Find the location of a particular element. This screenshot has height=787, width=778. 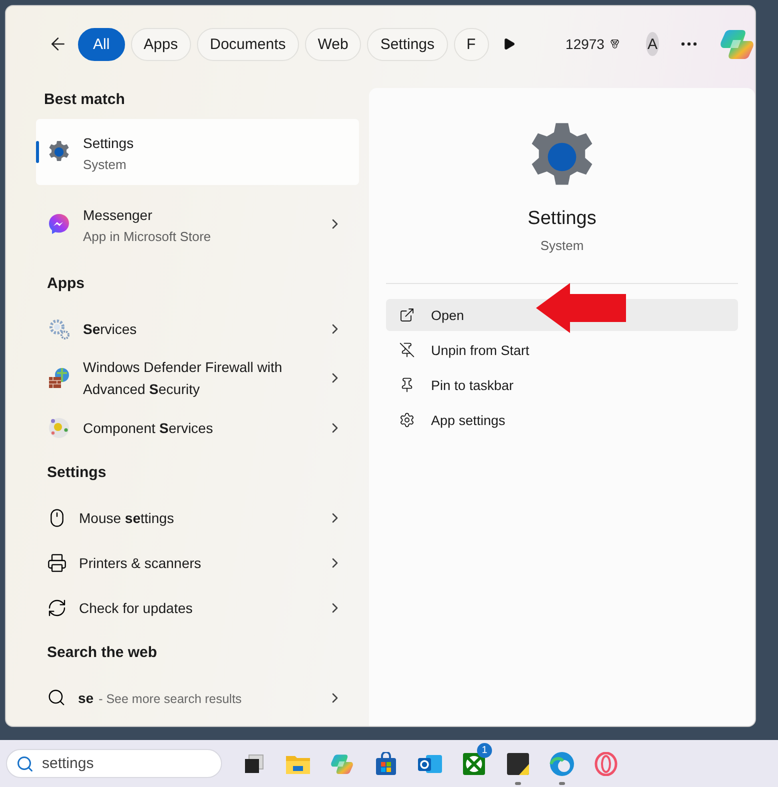

result-title: Messenger is located at coordinates (118, 215).